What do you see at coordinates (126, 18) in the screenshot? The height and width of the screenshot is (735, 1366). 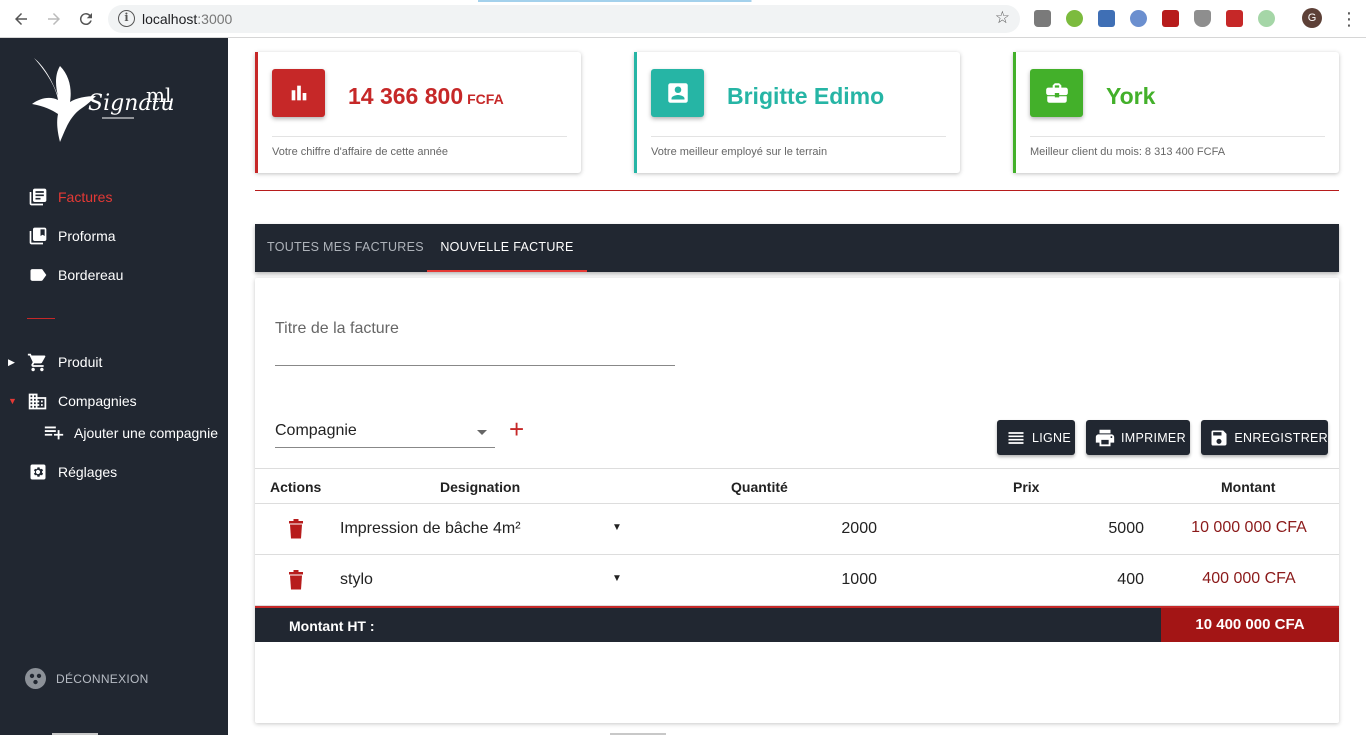 I see `info-icon: i` at bounding box center [126, 18].